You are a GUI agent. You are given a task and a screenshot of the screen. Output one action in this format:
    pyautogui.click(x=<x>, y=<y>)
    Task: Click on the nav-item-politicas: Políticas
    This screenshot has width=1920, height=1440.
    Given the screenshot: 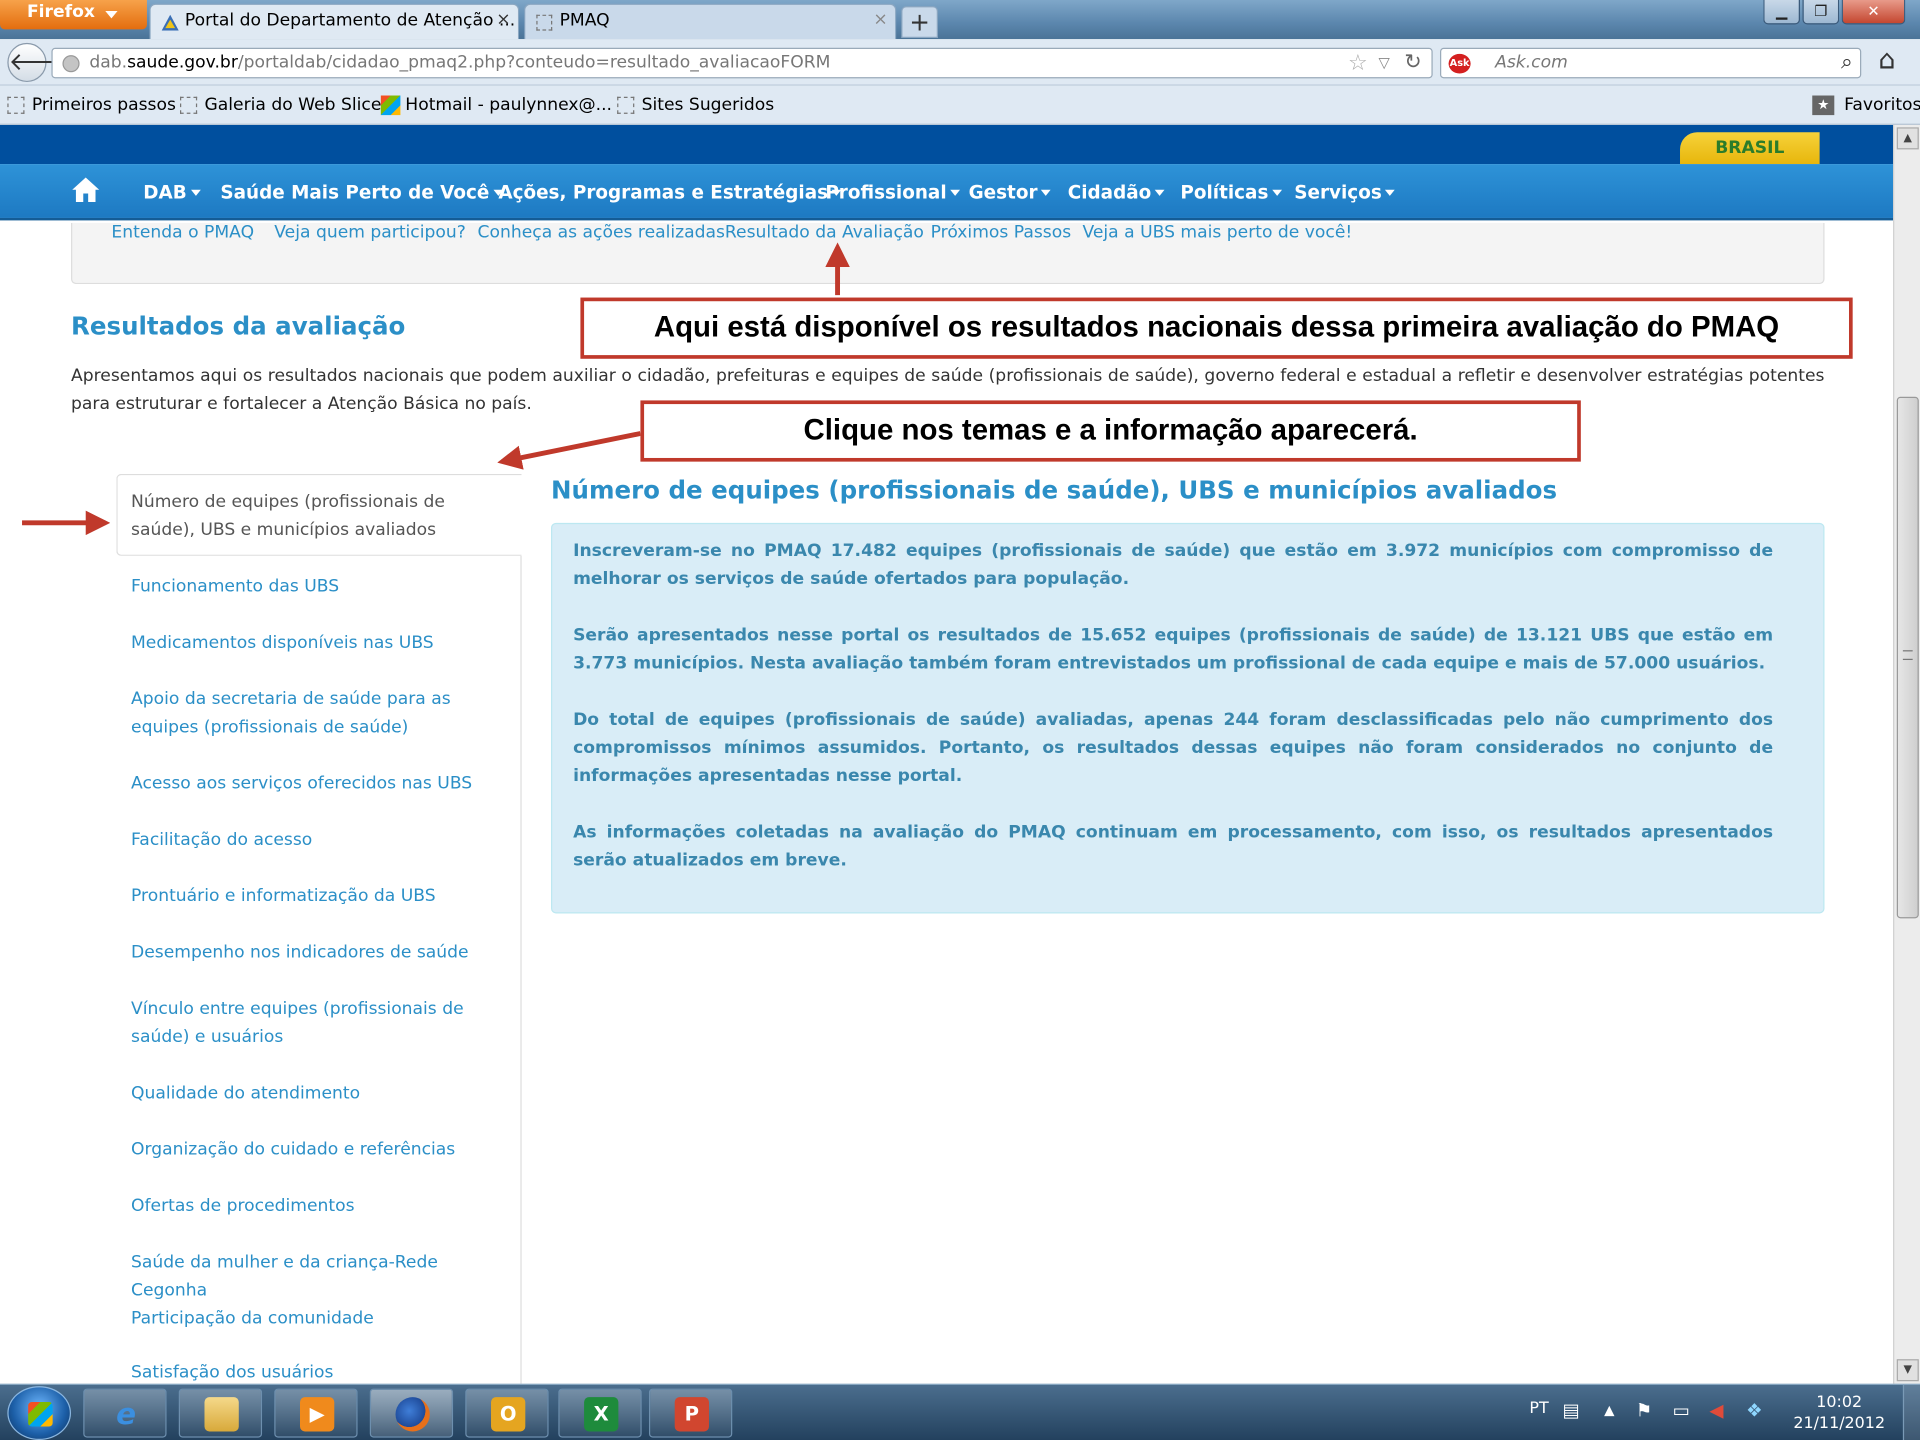 What is the action you would take?
    pyautogui.click(x=1231, y=192)
    